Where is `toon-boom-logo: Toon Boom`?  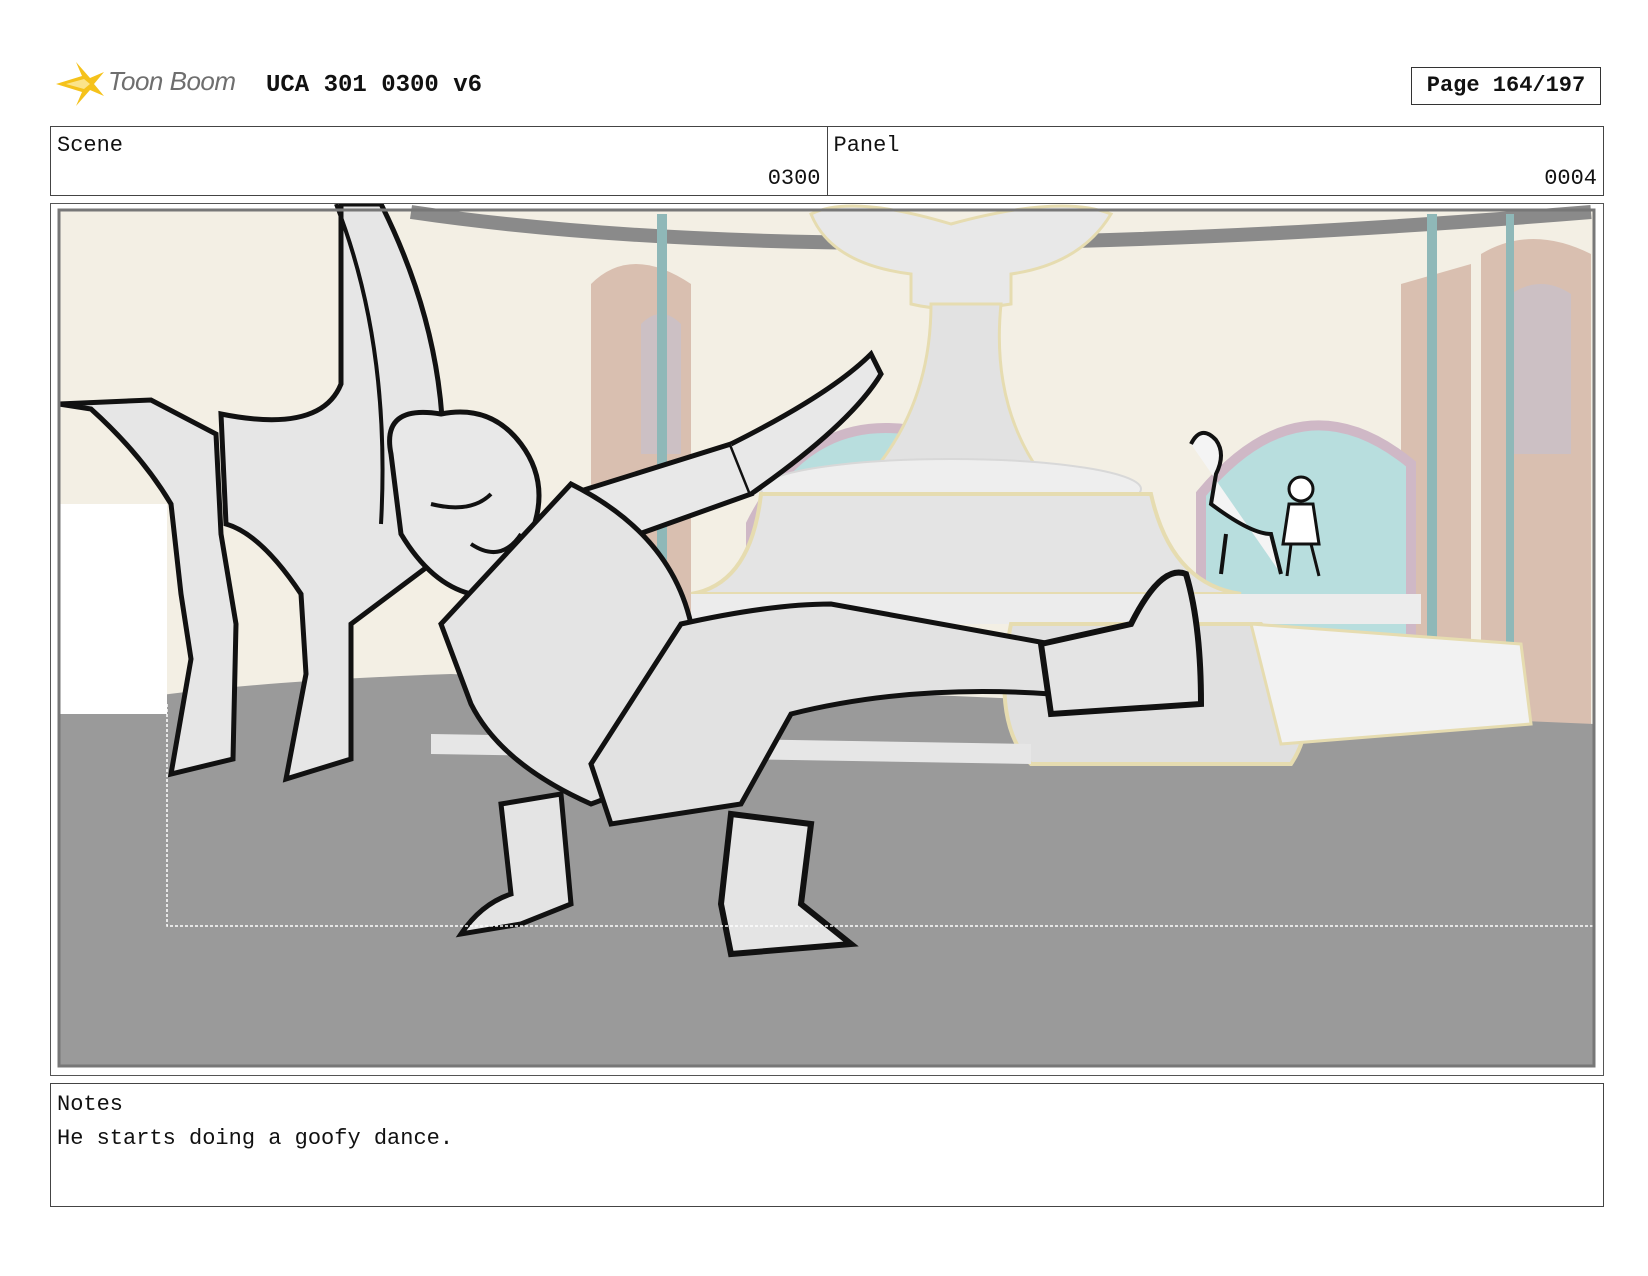
toon-boom-logo: Toon Boom is located at coordinates (152, 84).